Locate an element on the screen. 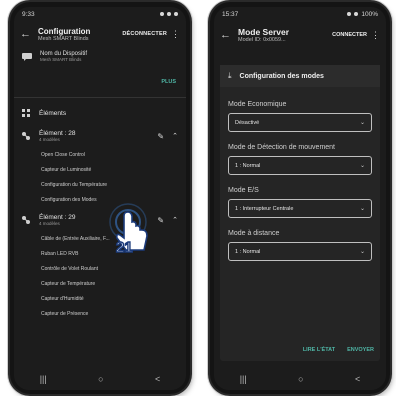 This screenshot has width=396, height=396. elements-section-title: Éléments is located at coordinates (100, 113).